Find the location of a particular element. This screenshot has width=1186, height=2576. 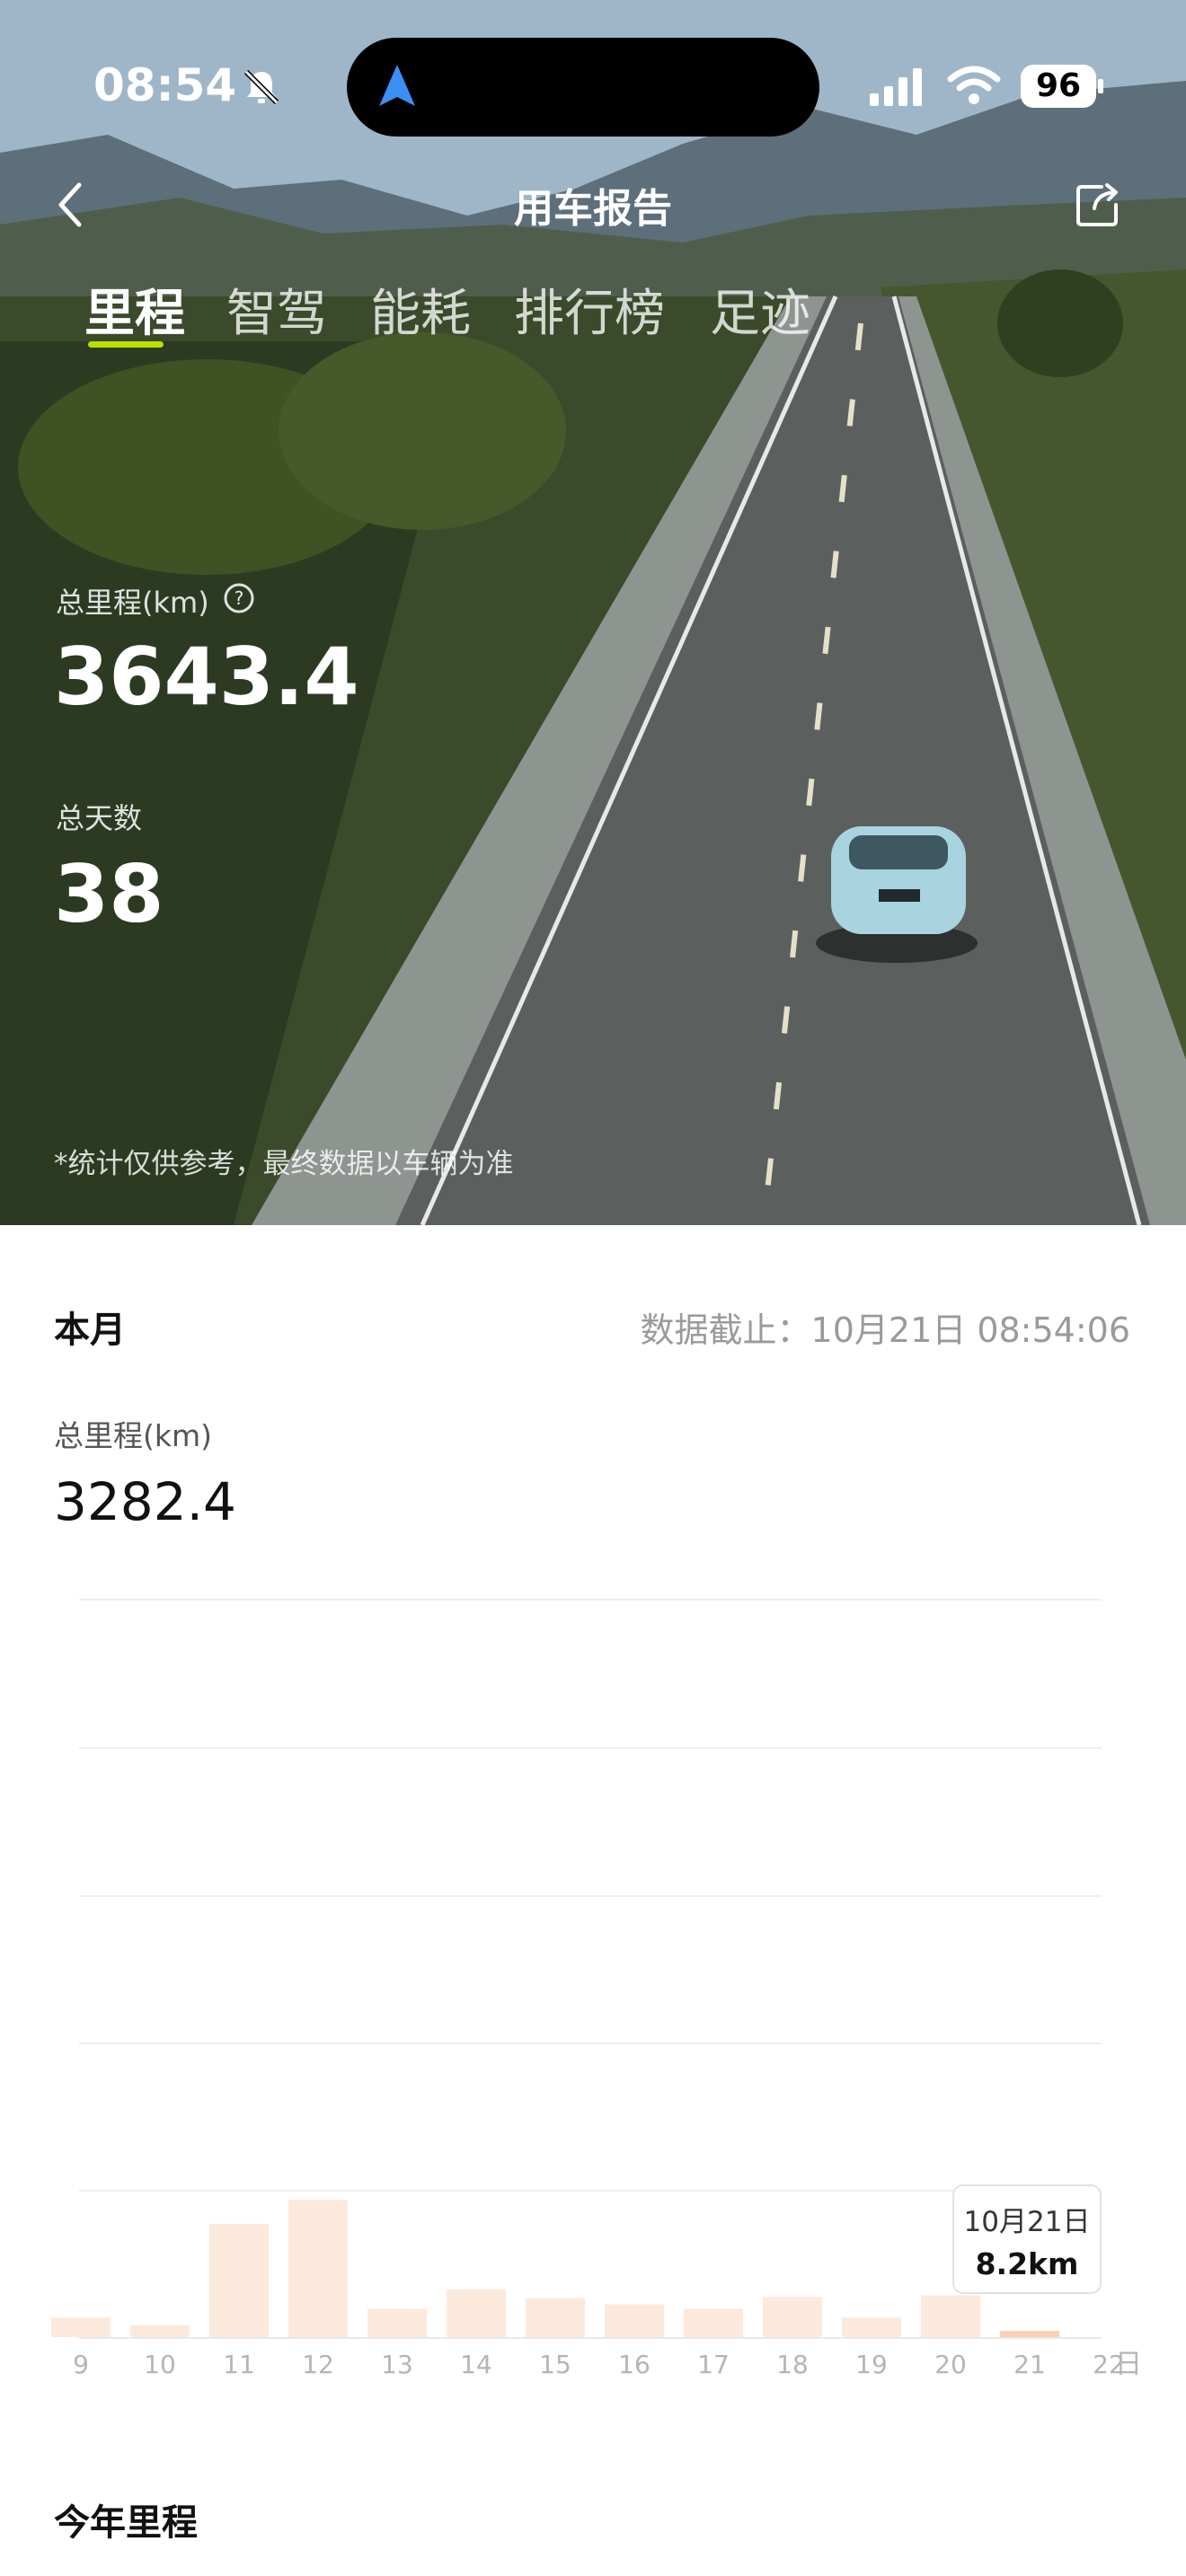

month-section-title: 本月 is located at coordinates (90, 1330).